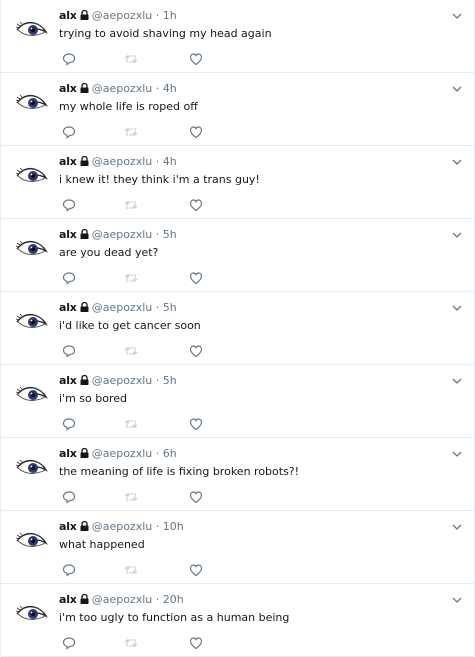 This screenshot has height=657, width=475. I want to click on tweet-header: alx @aepozxlu · 6h, so click(118, 454).